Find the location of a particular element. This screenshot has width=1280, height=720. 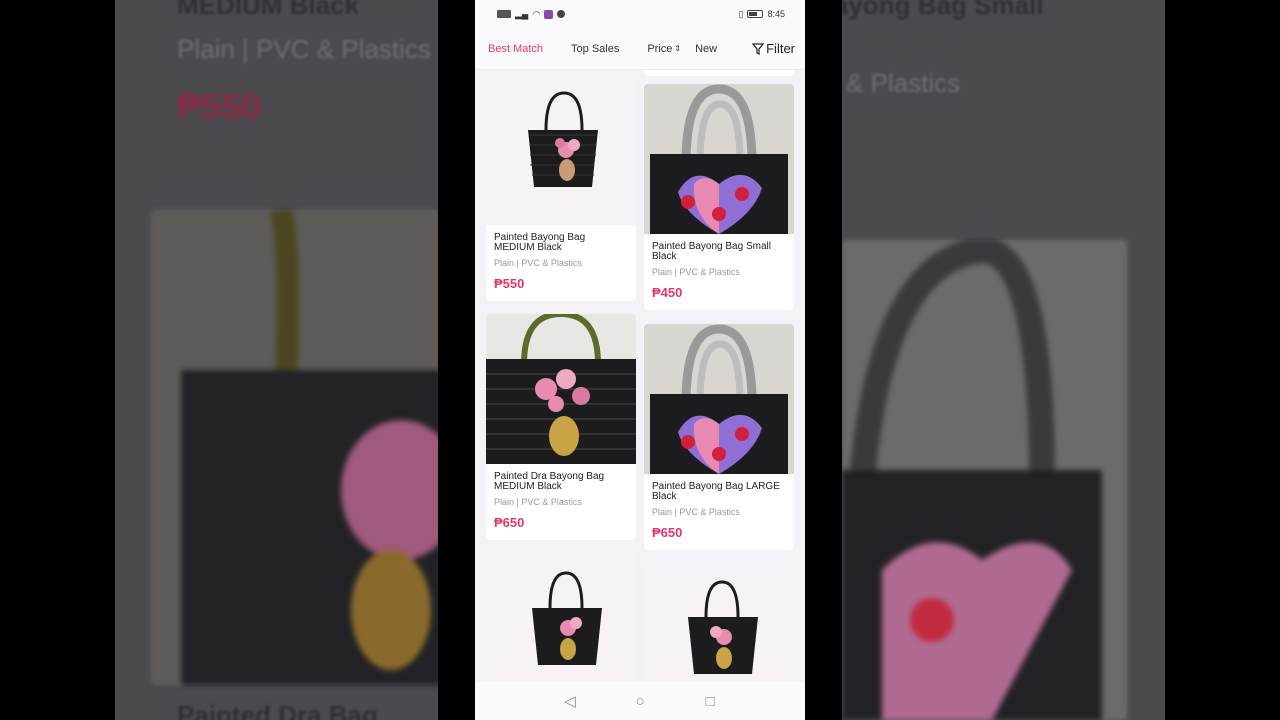

product-price: ₱550 is located at coordinates (509, 283).